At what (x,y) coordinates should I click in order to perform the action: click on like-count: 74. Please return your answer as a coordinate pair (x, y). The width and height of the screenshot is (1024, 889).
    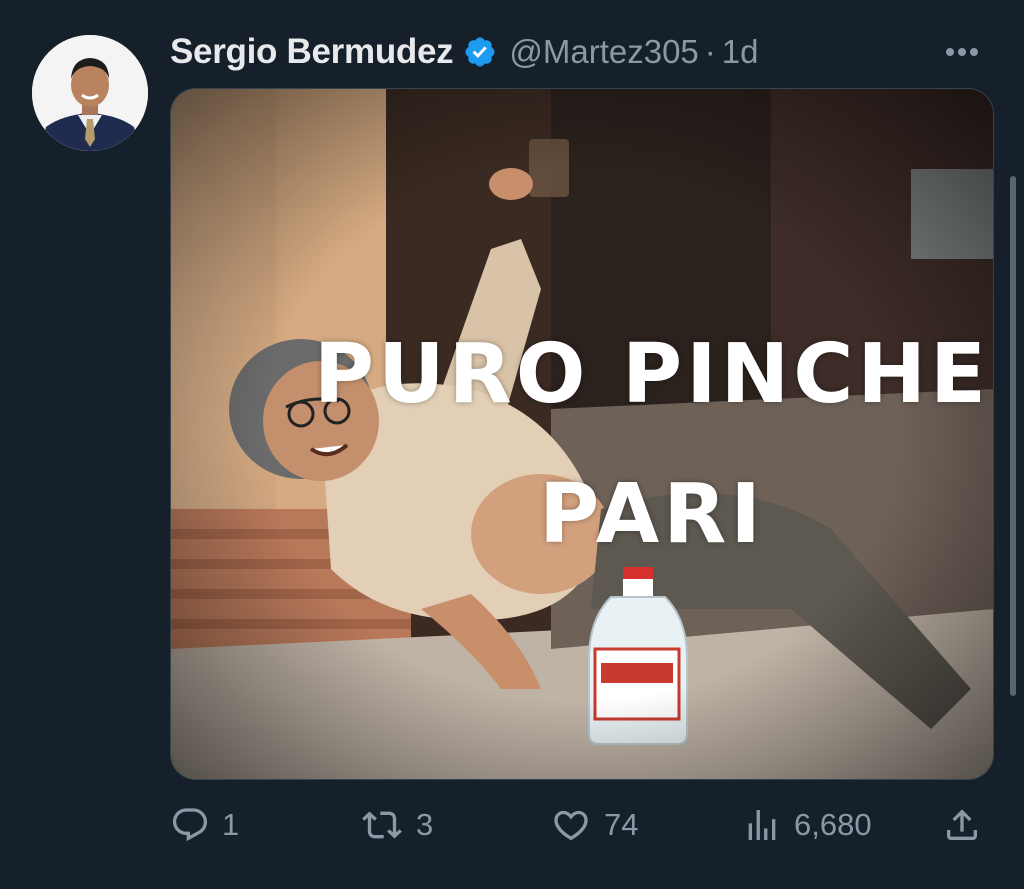
    Looking at the image, I should click on (621, 824).